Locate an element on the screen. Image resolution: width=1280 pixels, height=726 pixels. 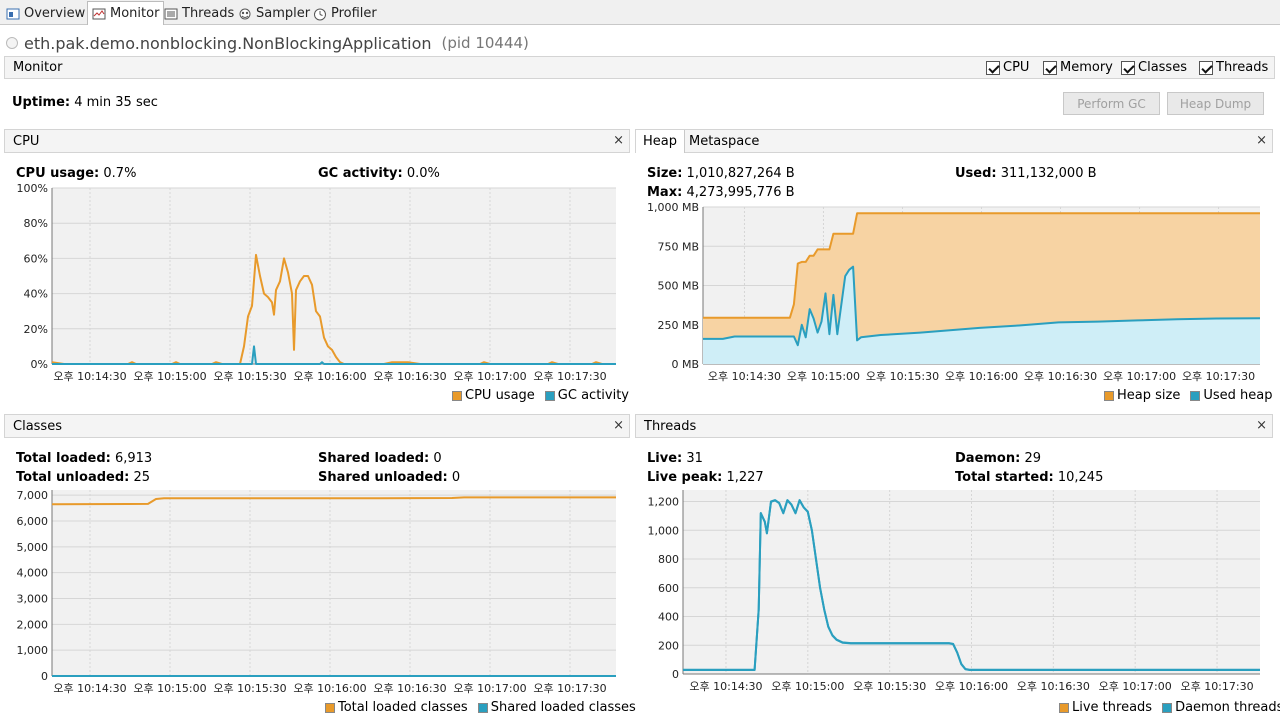
classes-x-tick-label: 오후 10:15:00 is located at coordinates (169, 688).